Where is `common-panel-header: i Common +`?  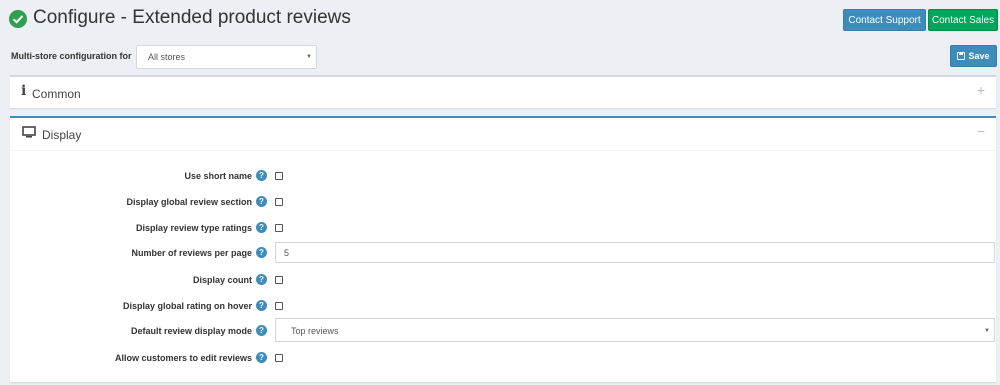
common-panel-header: i Common + is located at coordinates (503, 93).